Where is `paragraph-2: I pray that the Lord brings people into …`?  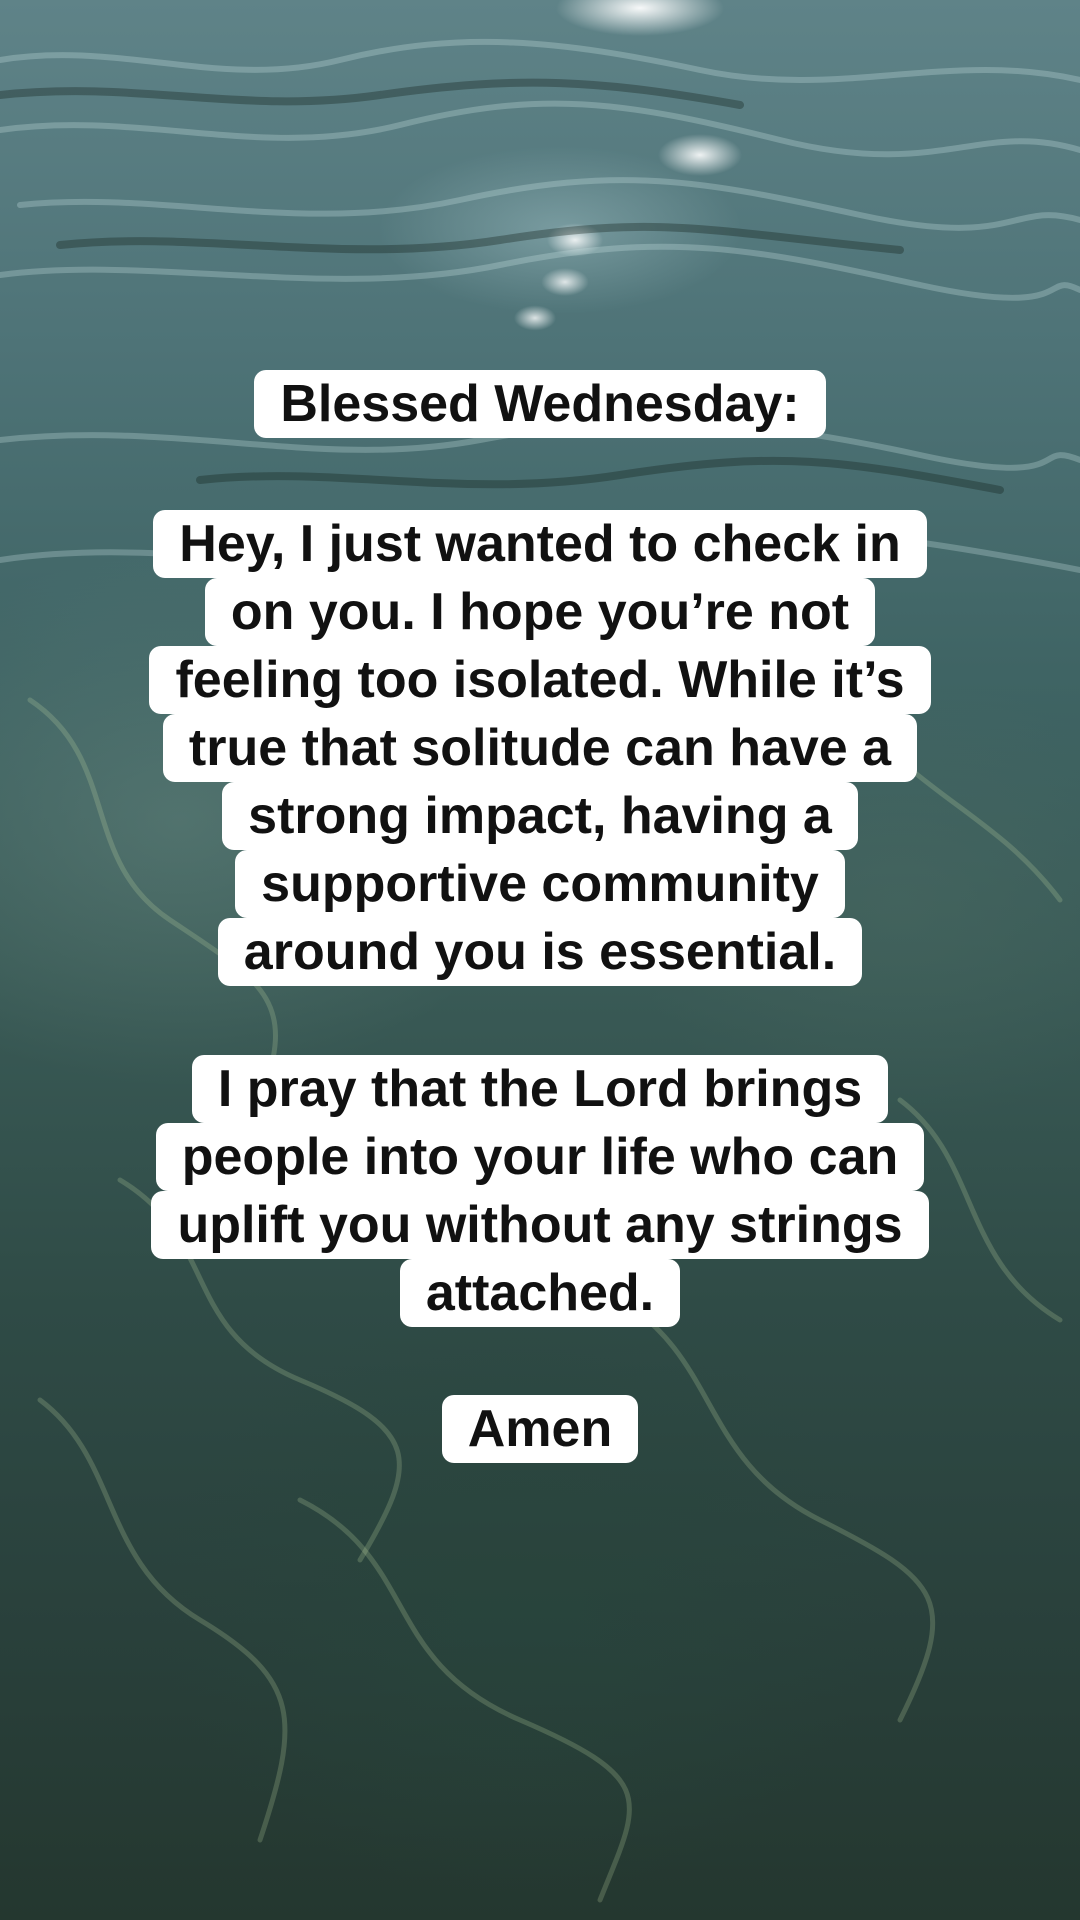 paragraph-2: I pray that the Lord brings people into … is located at coordinates (540, 1191).